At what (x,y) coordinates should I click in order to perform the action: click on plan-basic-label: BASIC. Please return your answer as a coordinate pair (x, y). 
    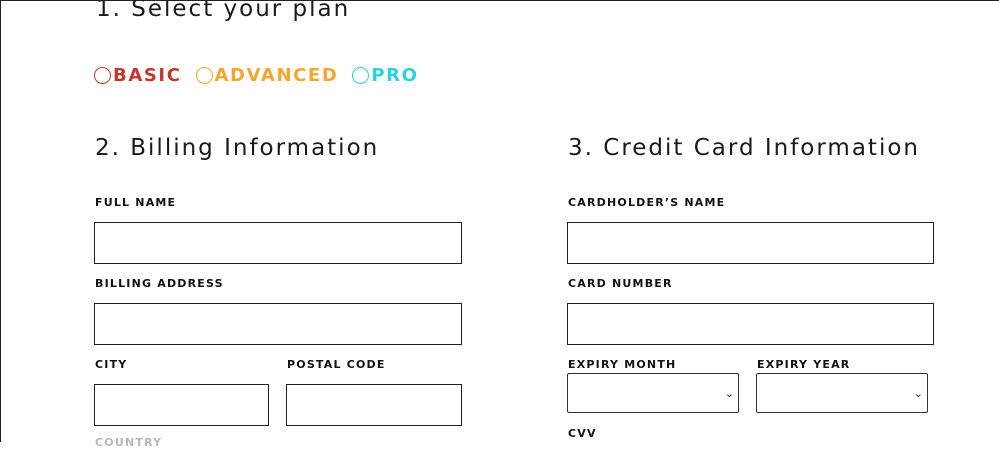
    Looking at the image, I should click on (147, 75).